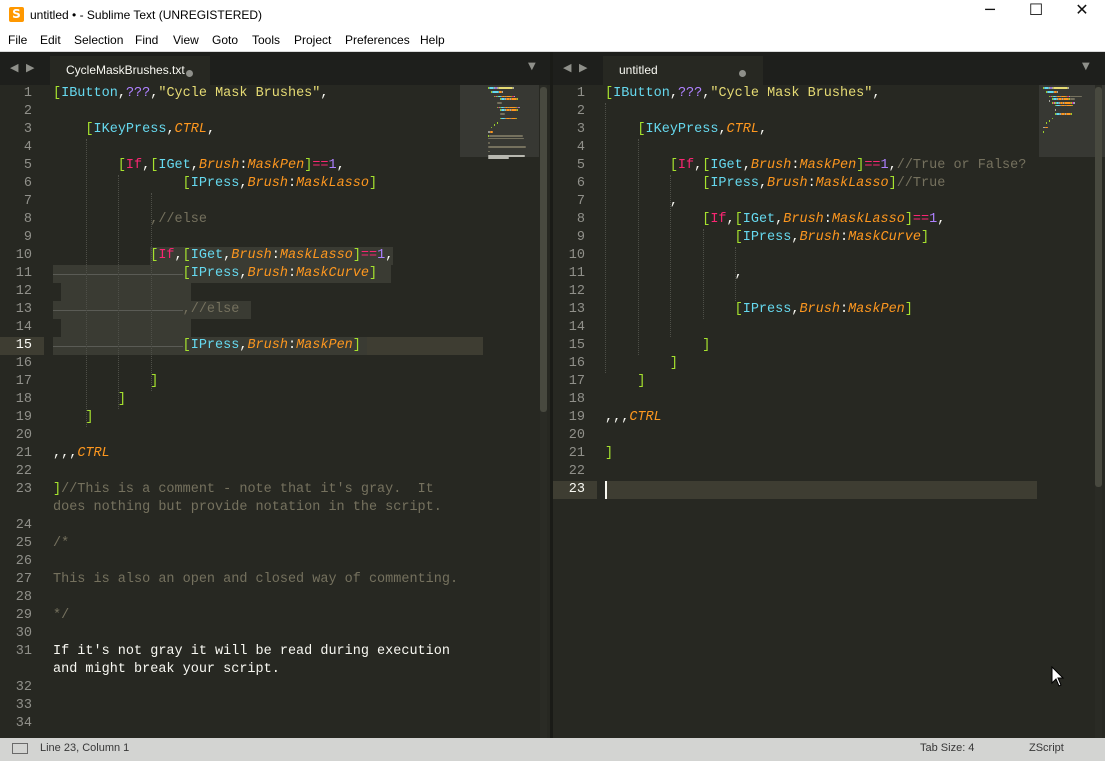  Describe the element at coordinates (576, 255) in the screenshot. I see `line-number: 10` at that location.